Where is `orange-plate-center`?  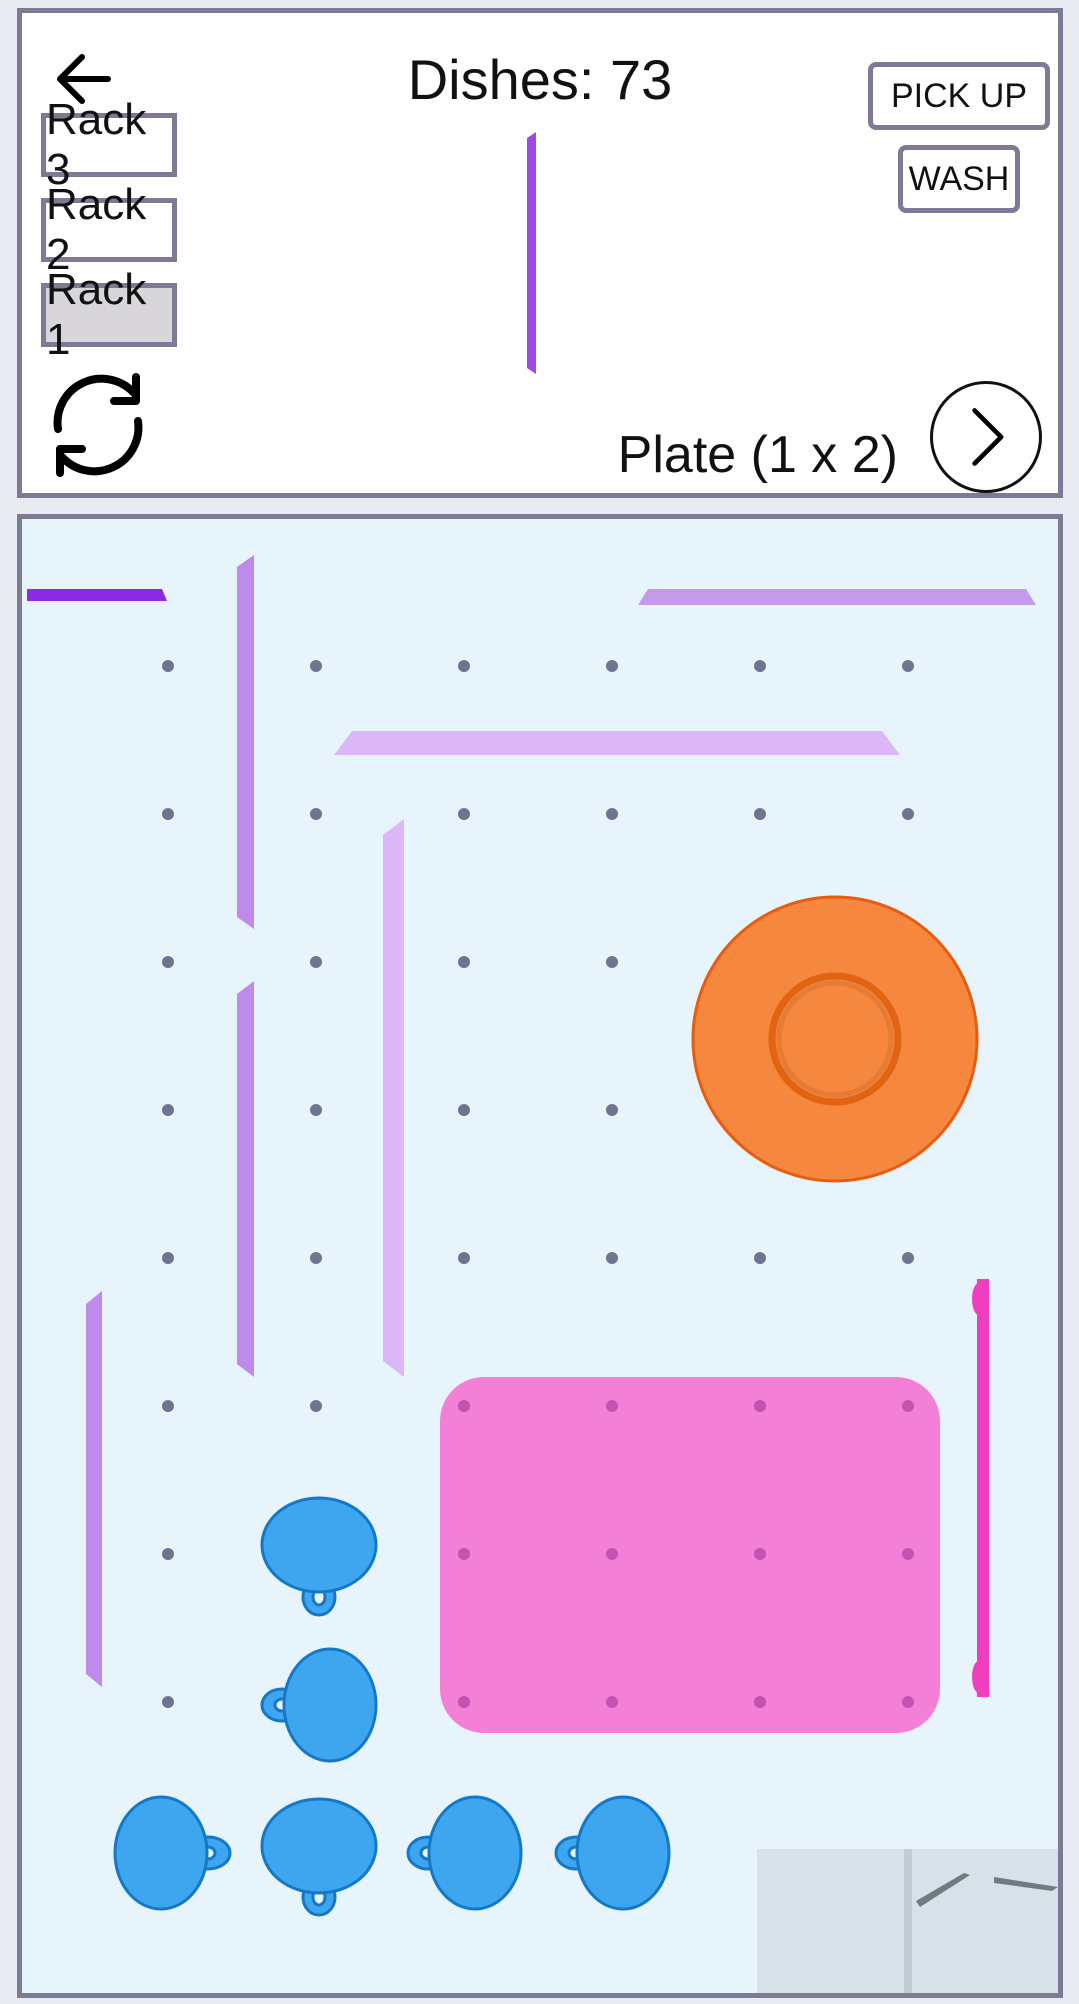 orange-plate-center is located at coordinates (835, 1039).